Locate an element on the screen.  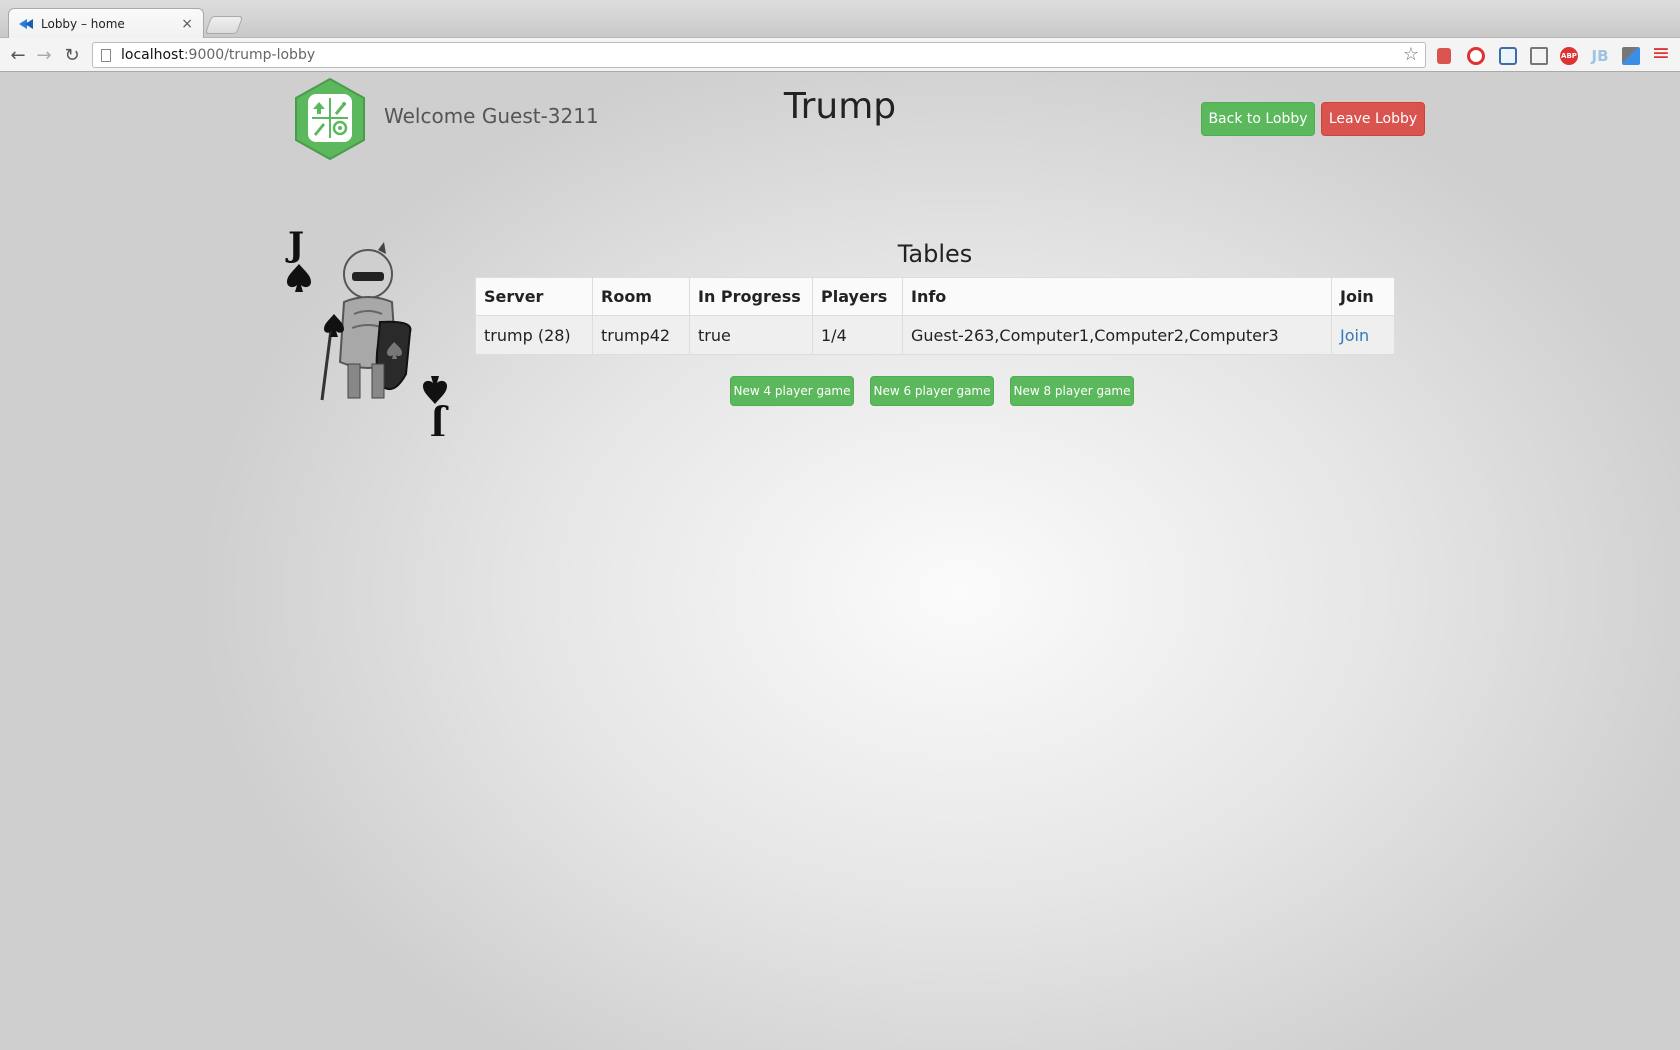
forward-icon: → is located at coordinates (44, 55).